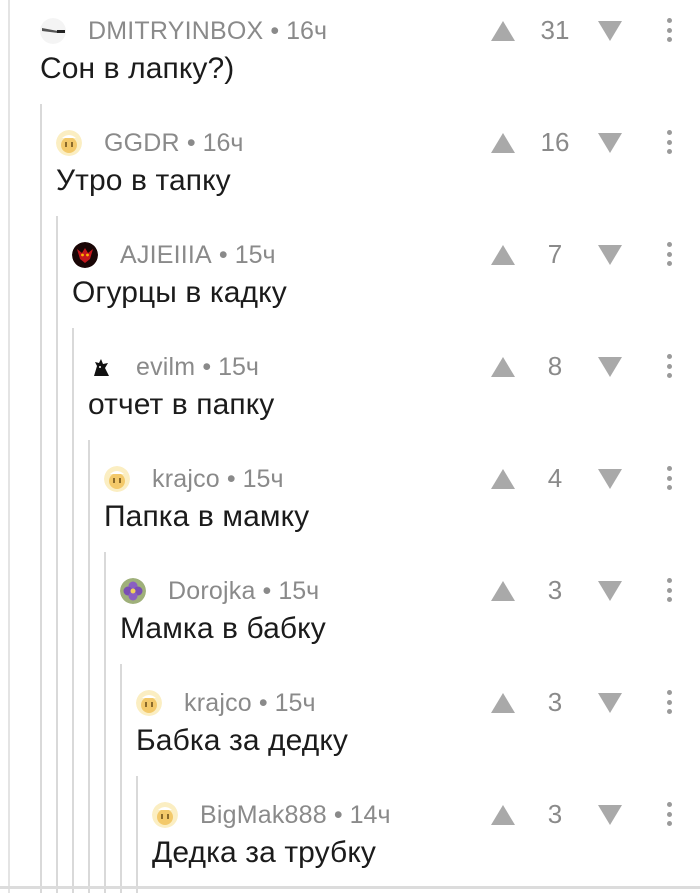 The image size is (700, 896). What do you see at coordinates (555, 478) in the screenshot?
I see `comment-score: 4` at bounding box center [555, 478].